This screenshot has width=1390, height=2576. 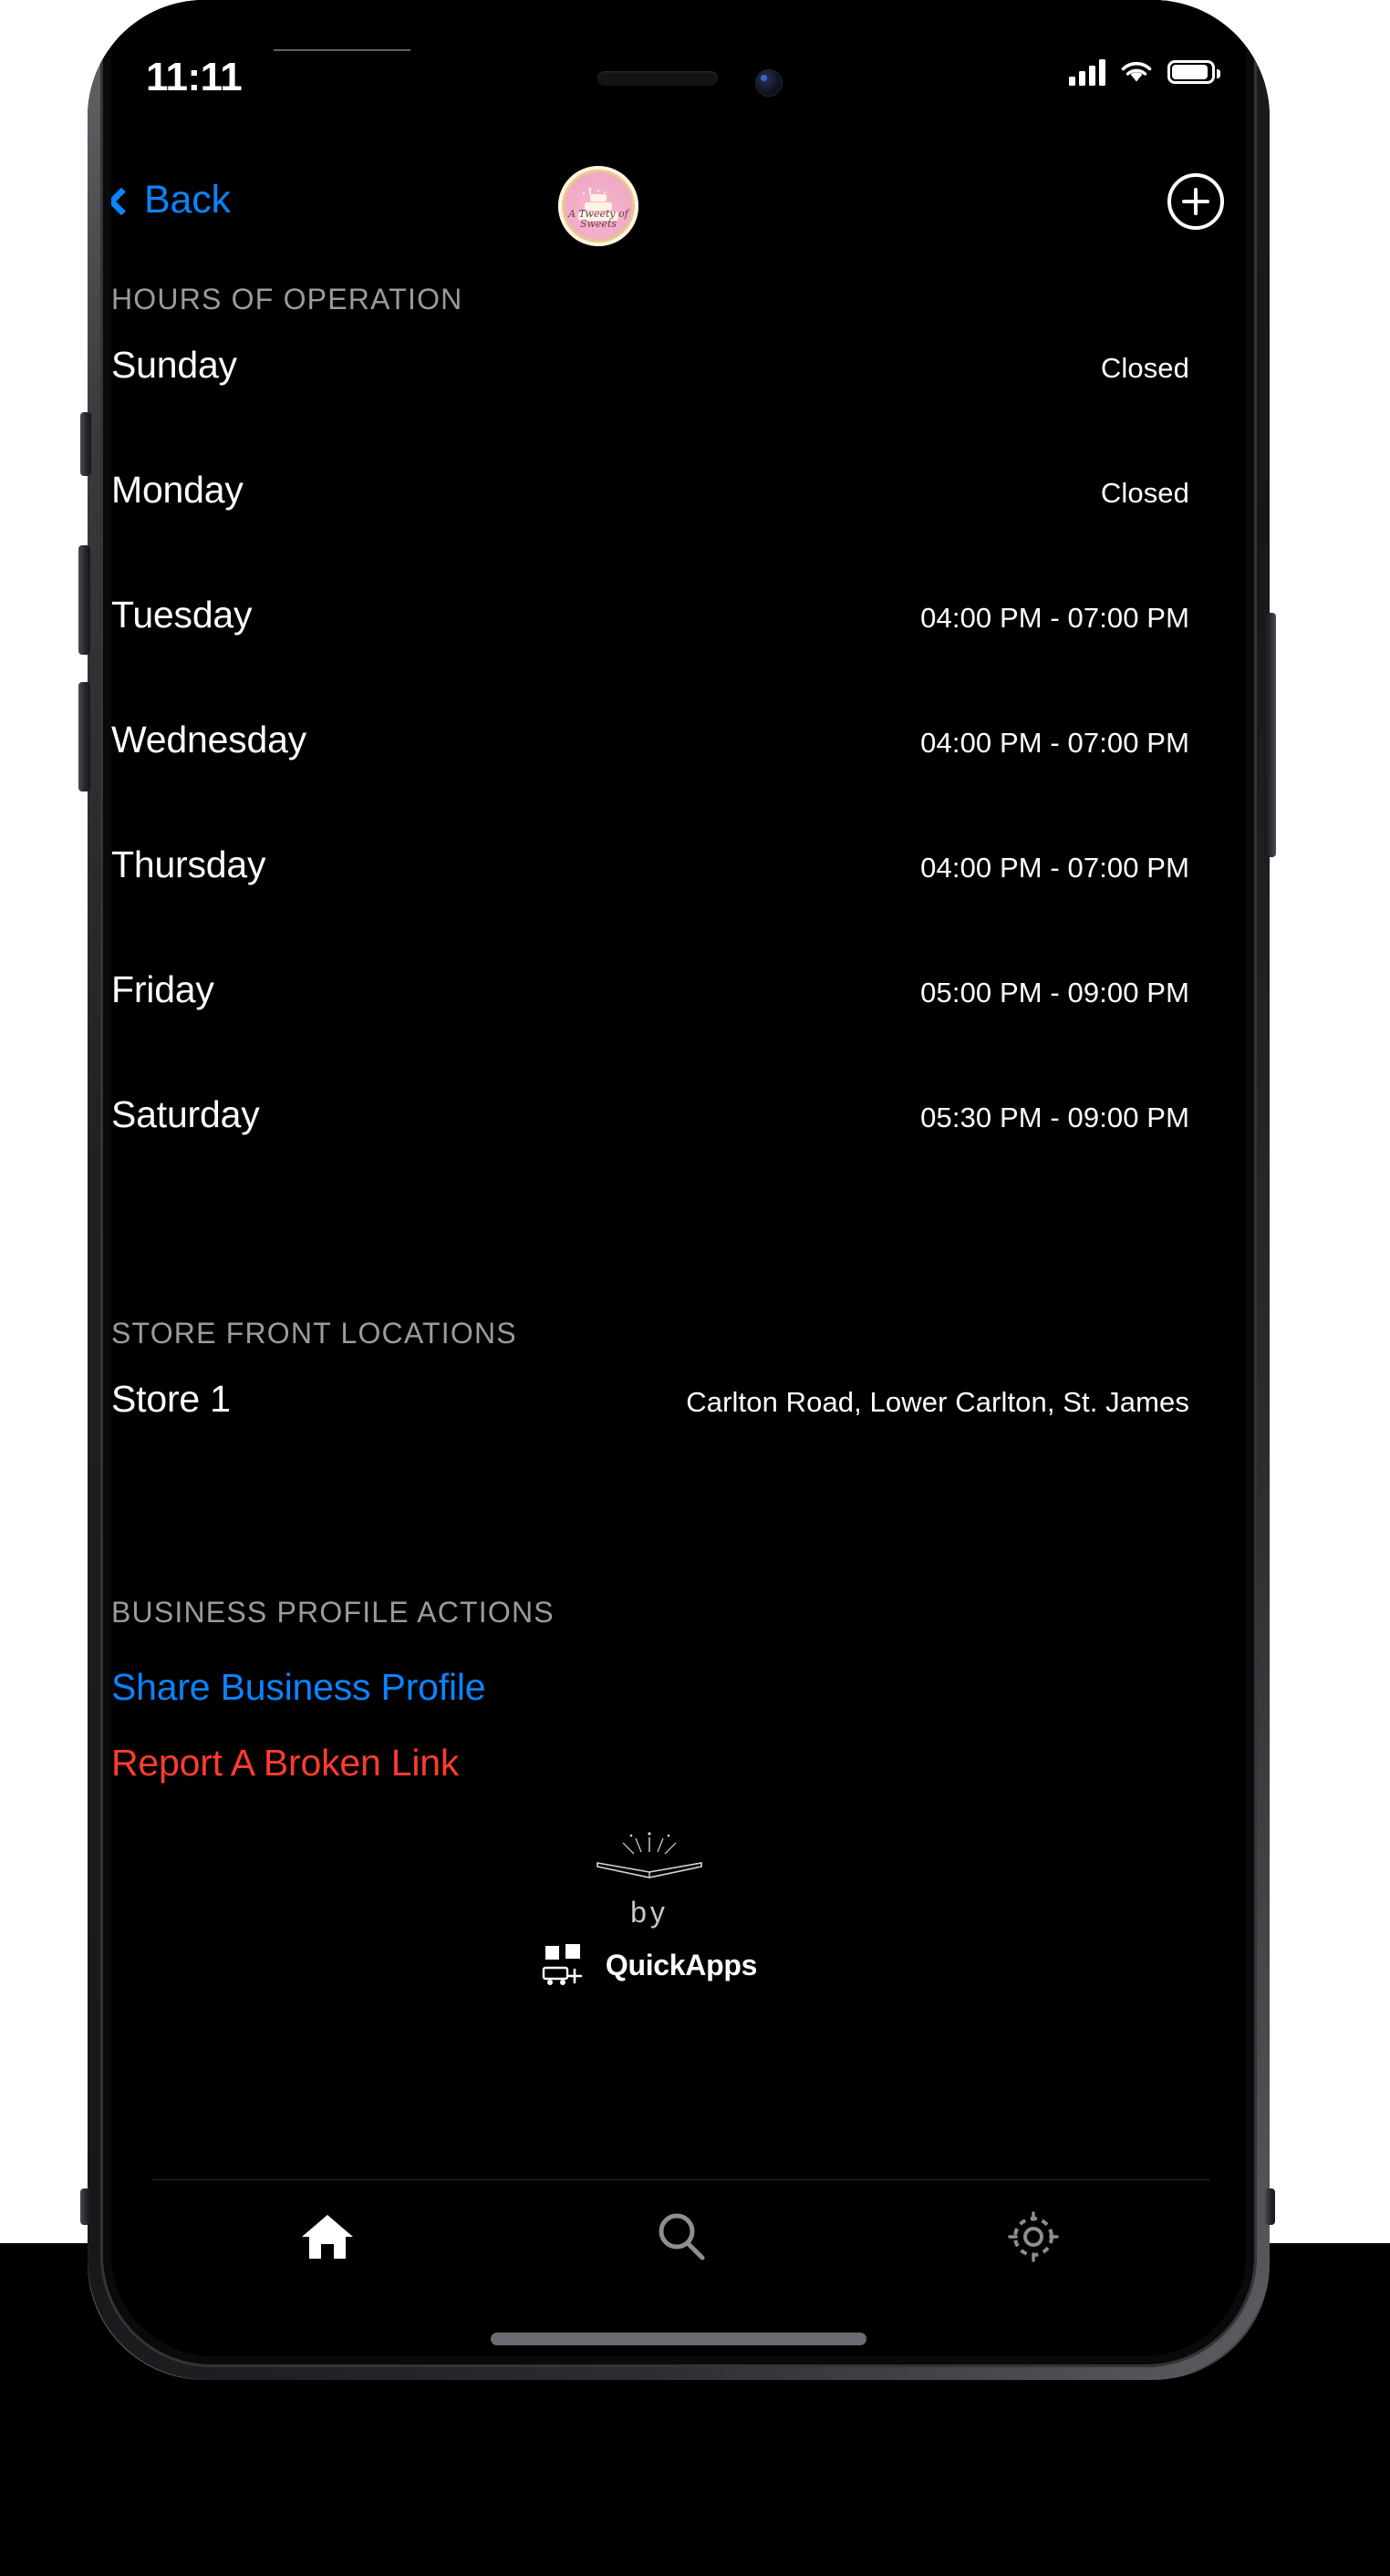 I want to click on tab-settings, so click(x=1032, y=2236).